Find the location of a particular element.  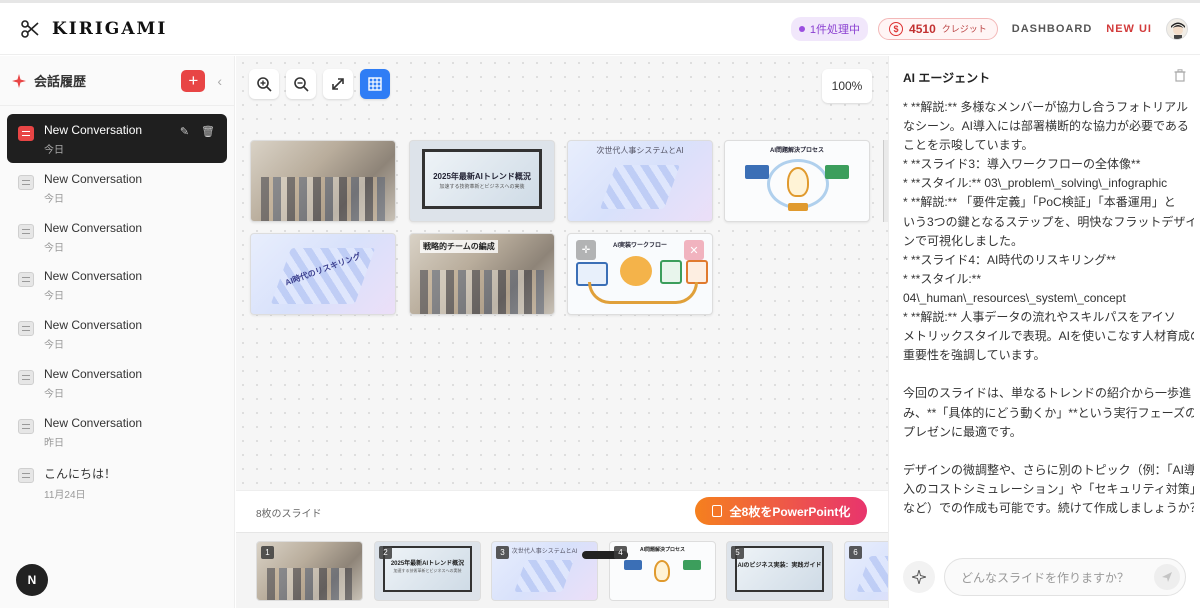

slide-card-2: 2025年最新AIトレンド概況 加速する技術革新とビジネスへの実装 is located at coordinates (482, 181).